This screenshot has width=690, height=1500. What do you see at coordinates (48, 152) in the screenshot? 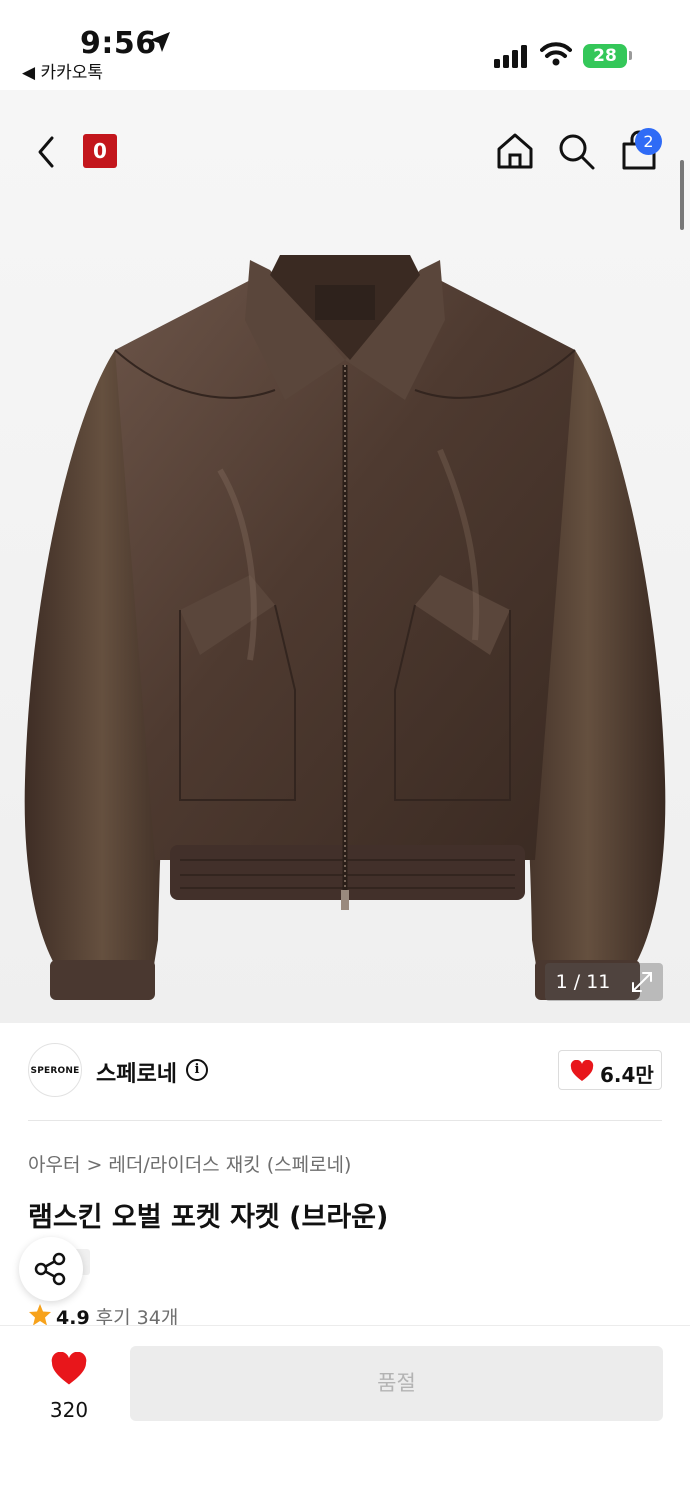
I see `back-chevron-icon` at bounding box center [48, 152].